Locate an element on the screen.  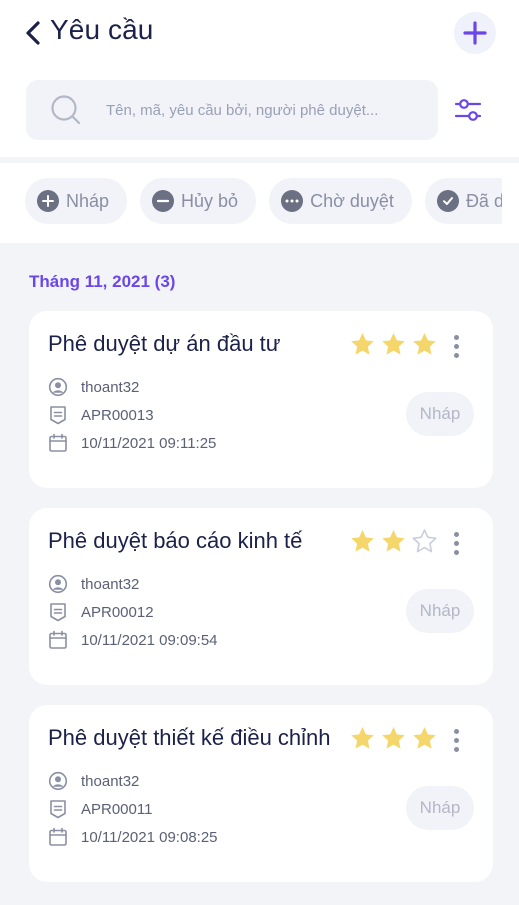
request-code: APR00011 is located at coordinates (117, 809).